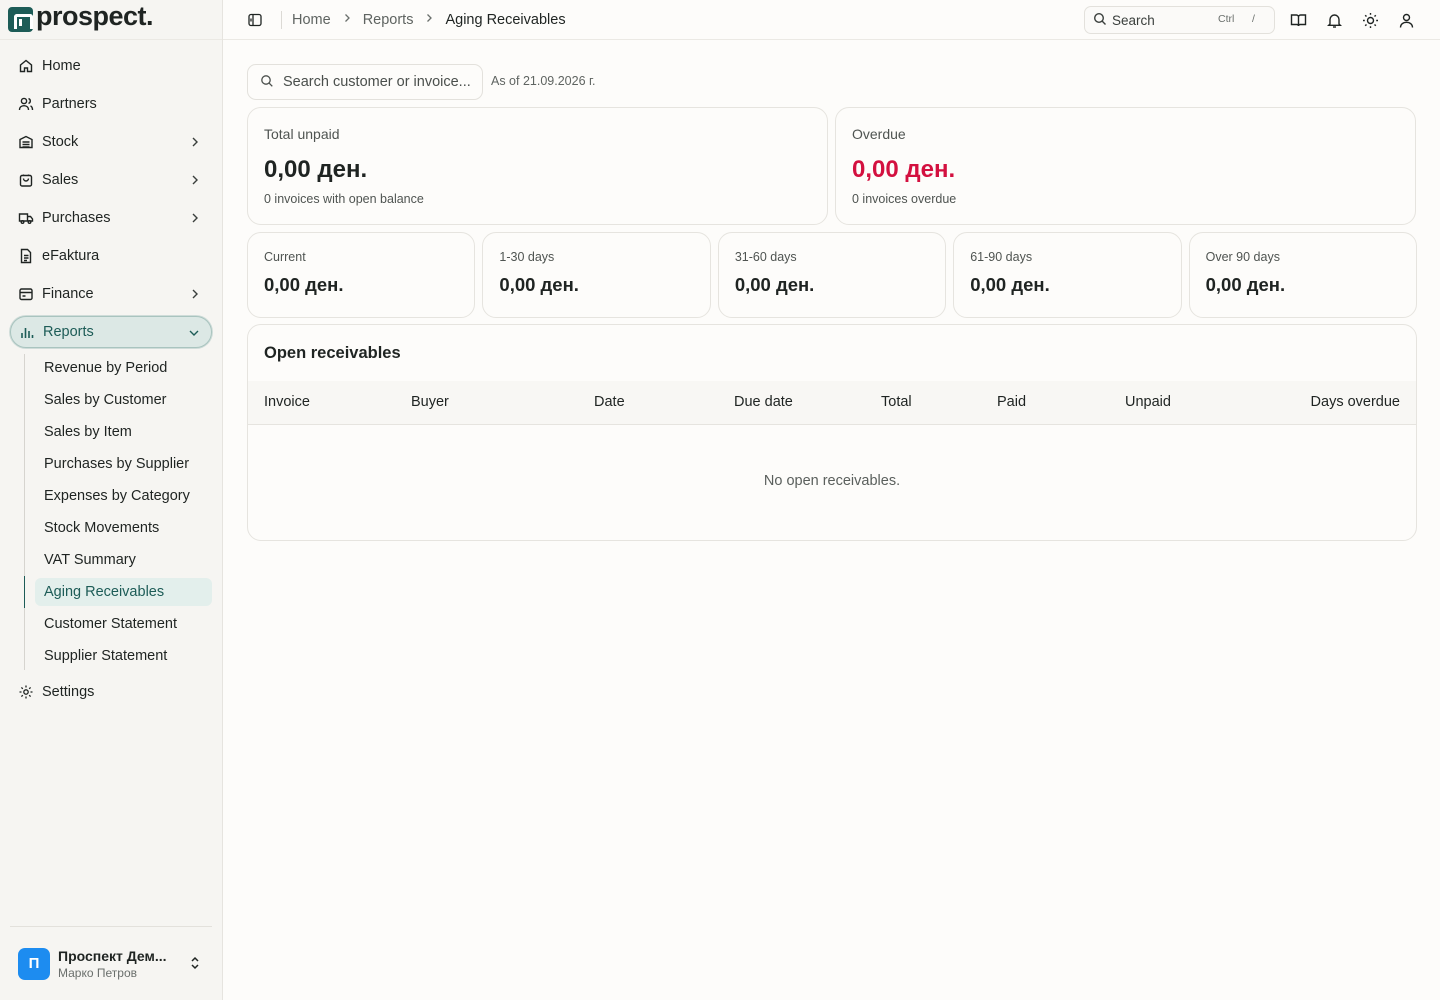 The height and width of the screenshot is (1000, 1440). What do you see at coordinates (61, 66) in the screenshot?
I see `sidebar-item-label: Home` at bounding box center [61, 66].